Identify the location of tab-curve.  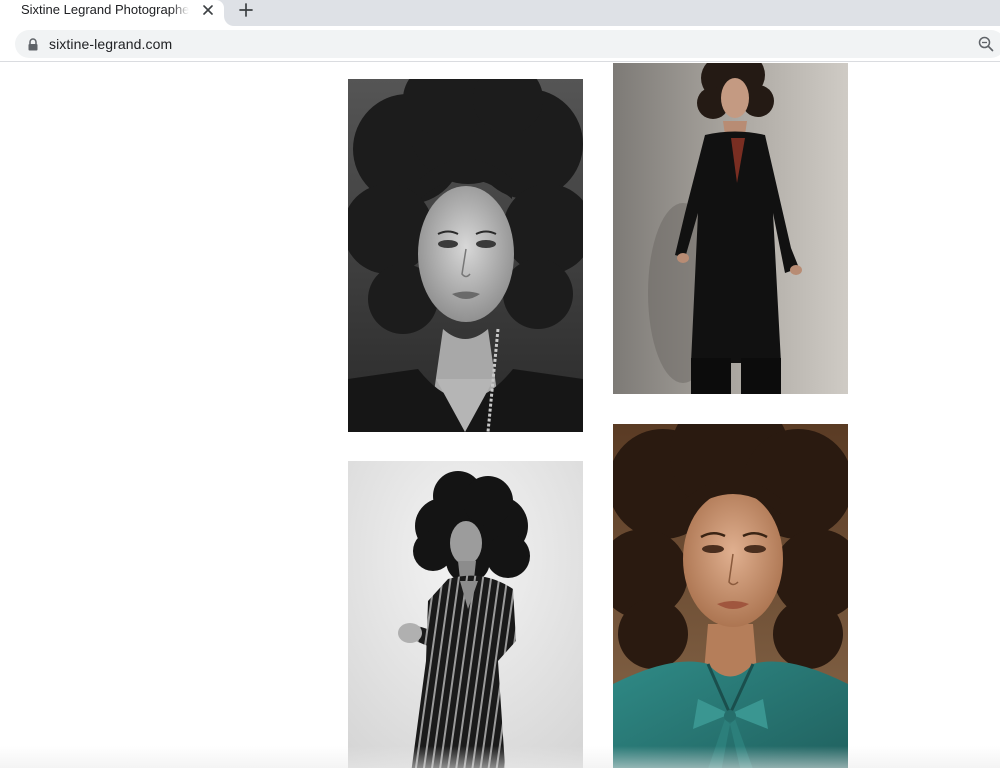
(229, 21).